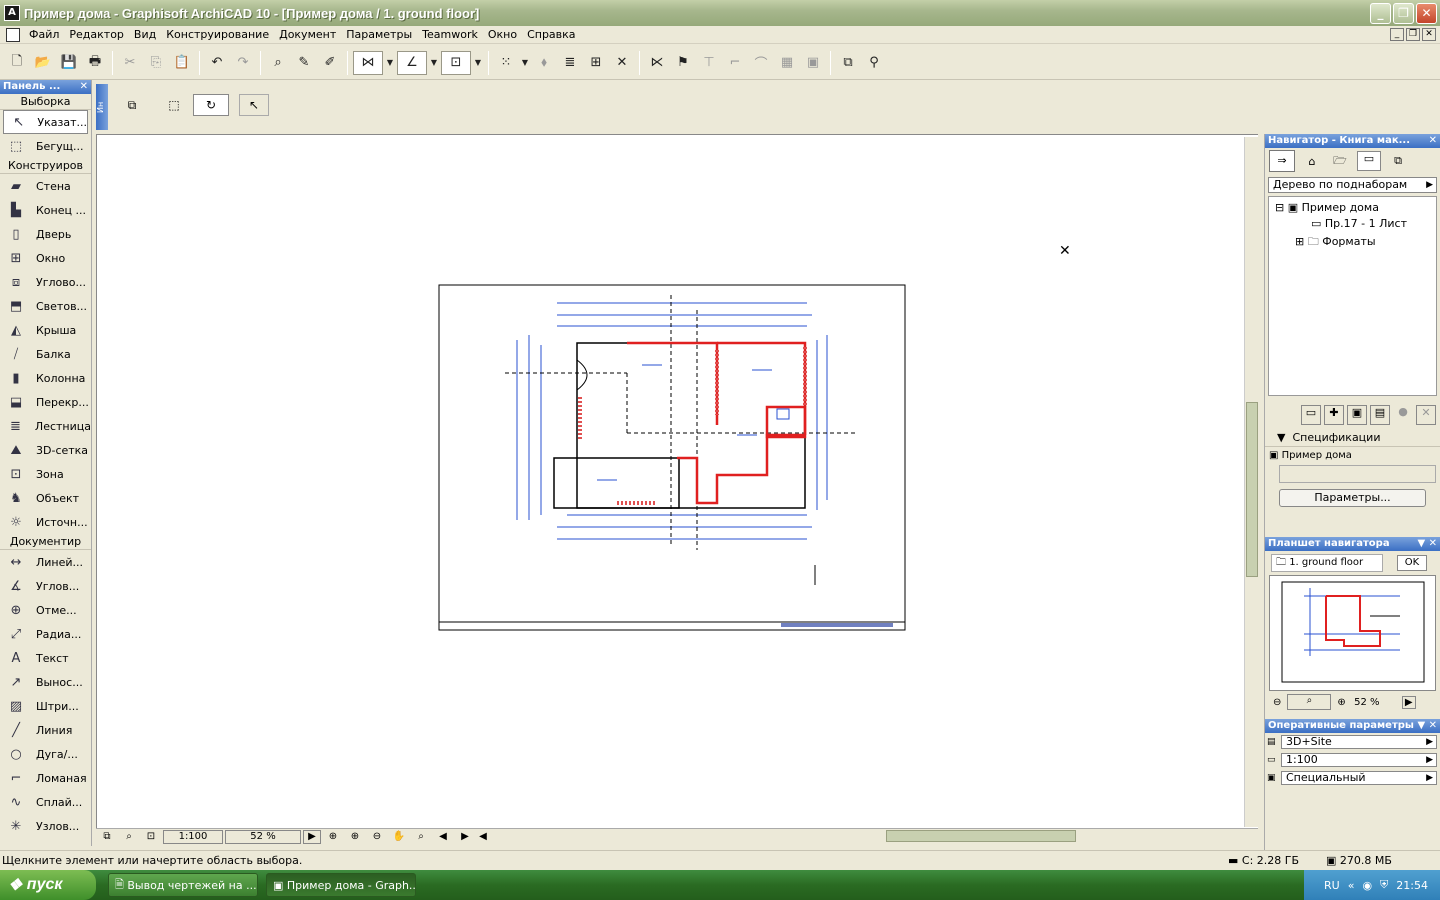 This screenshot has width=1440, height=900. What do you see at coordinates (1352, 185) in the screenshot?
I see `navigator-view-select: Дерево по поднаборам ▶` at bounding box center [1352, 185].